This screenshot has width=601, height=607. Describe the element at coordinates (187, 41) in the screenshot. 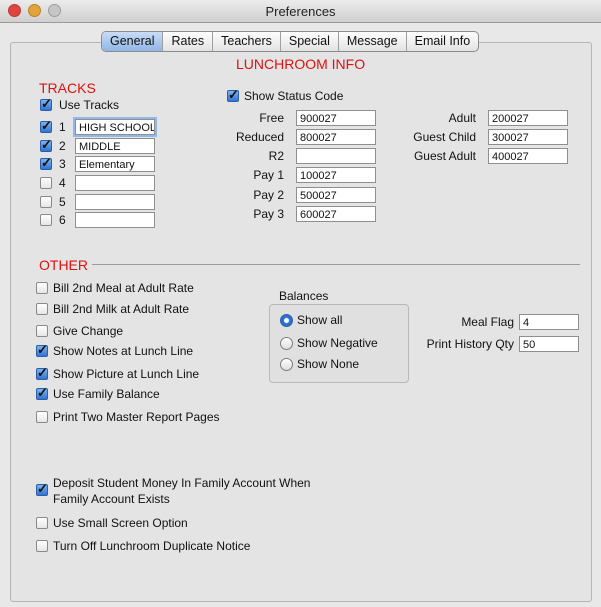

I see `tab-rates: Rates` at that location.